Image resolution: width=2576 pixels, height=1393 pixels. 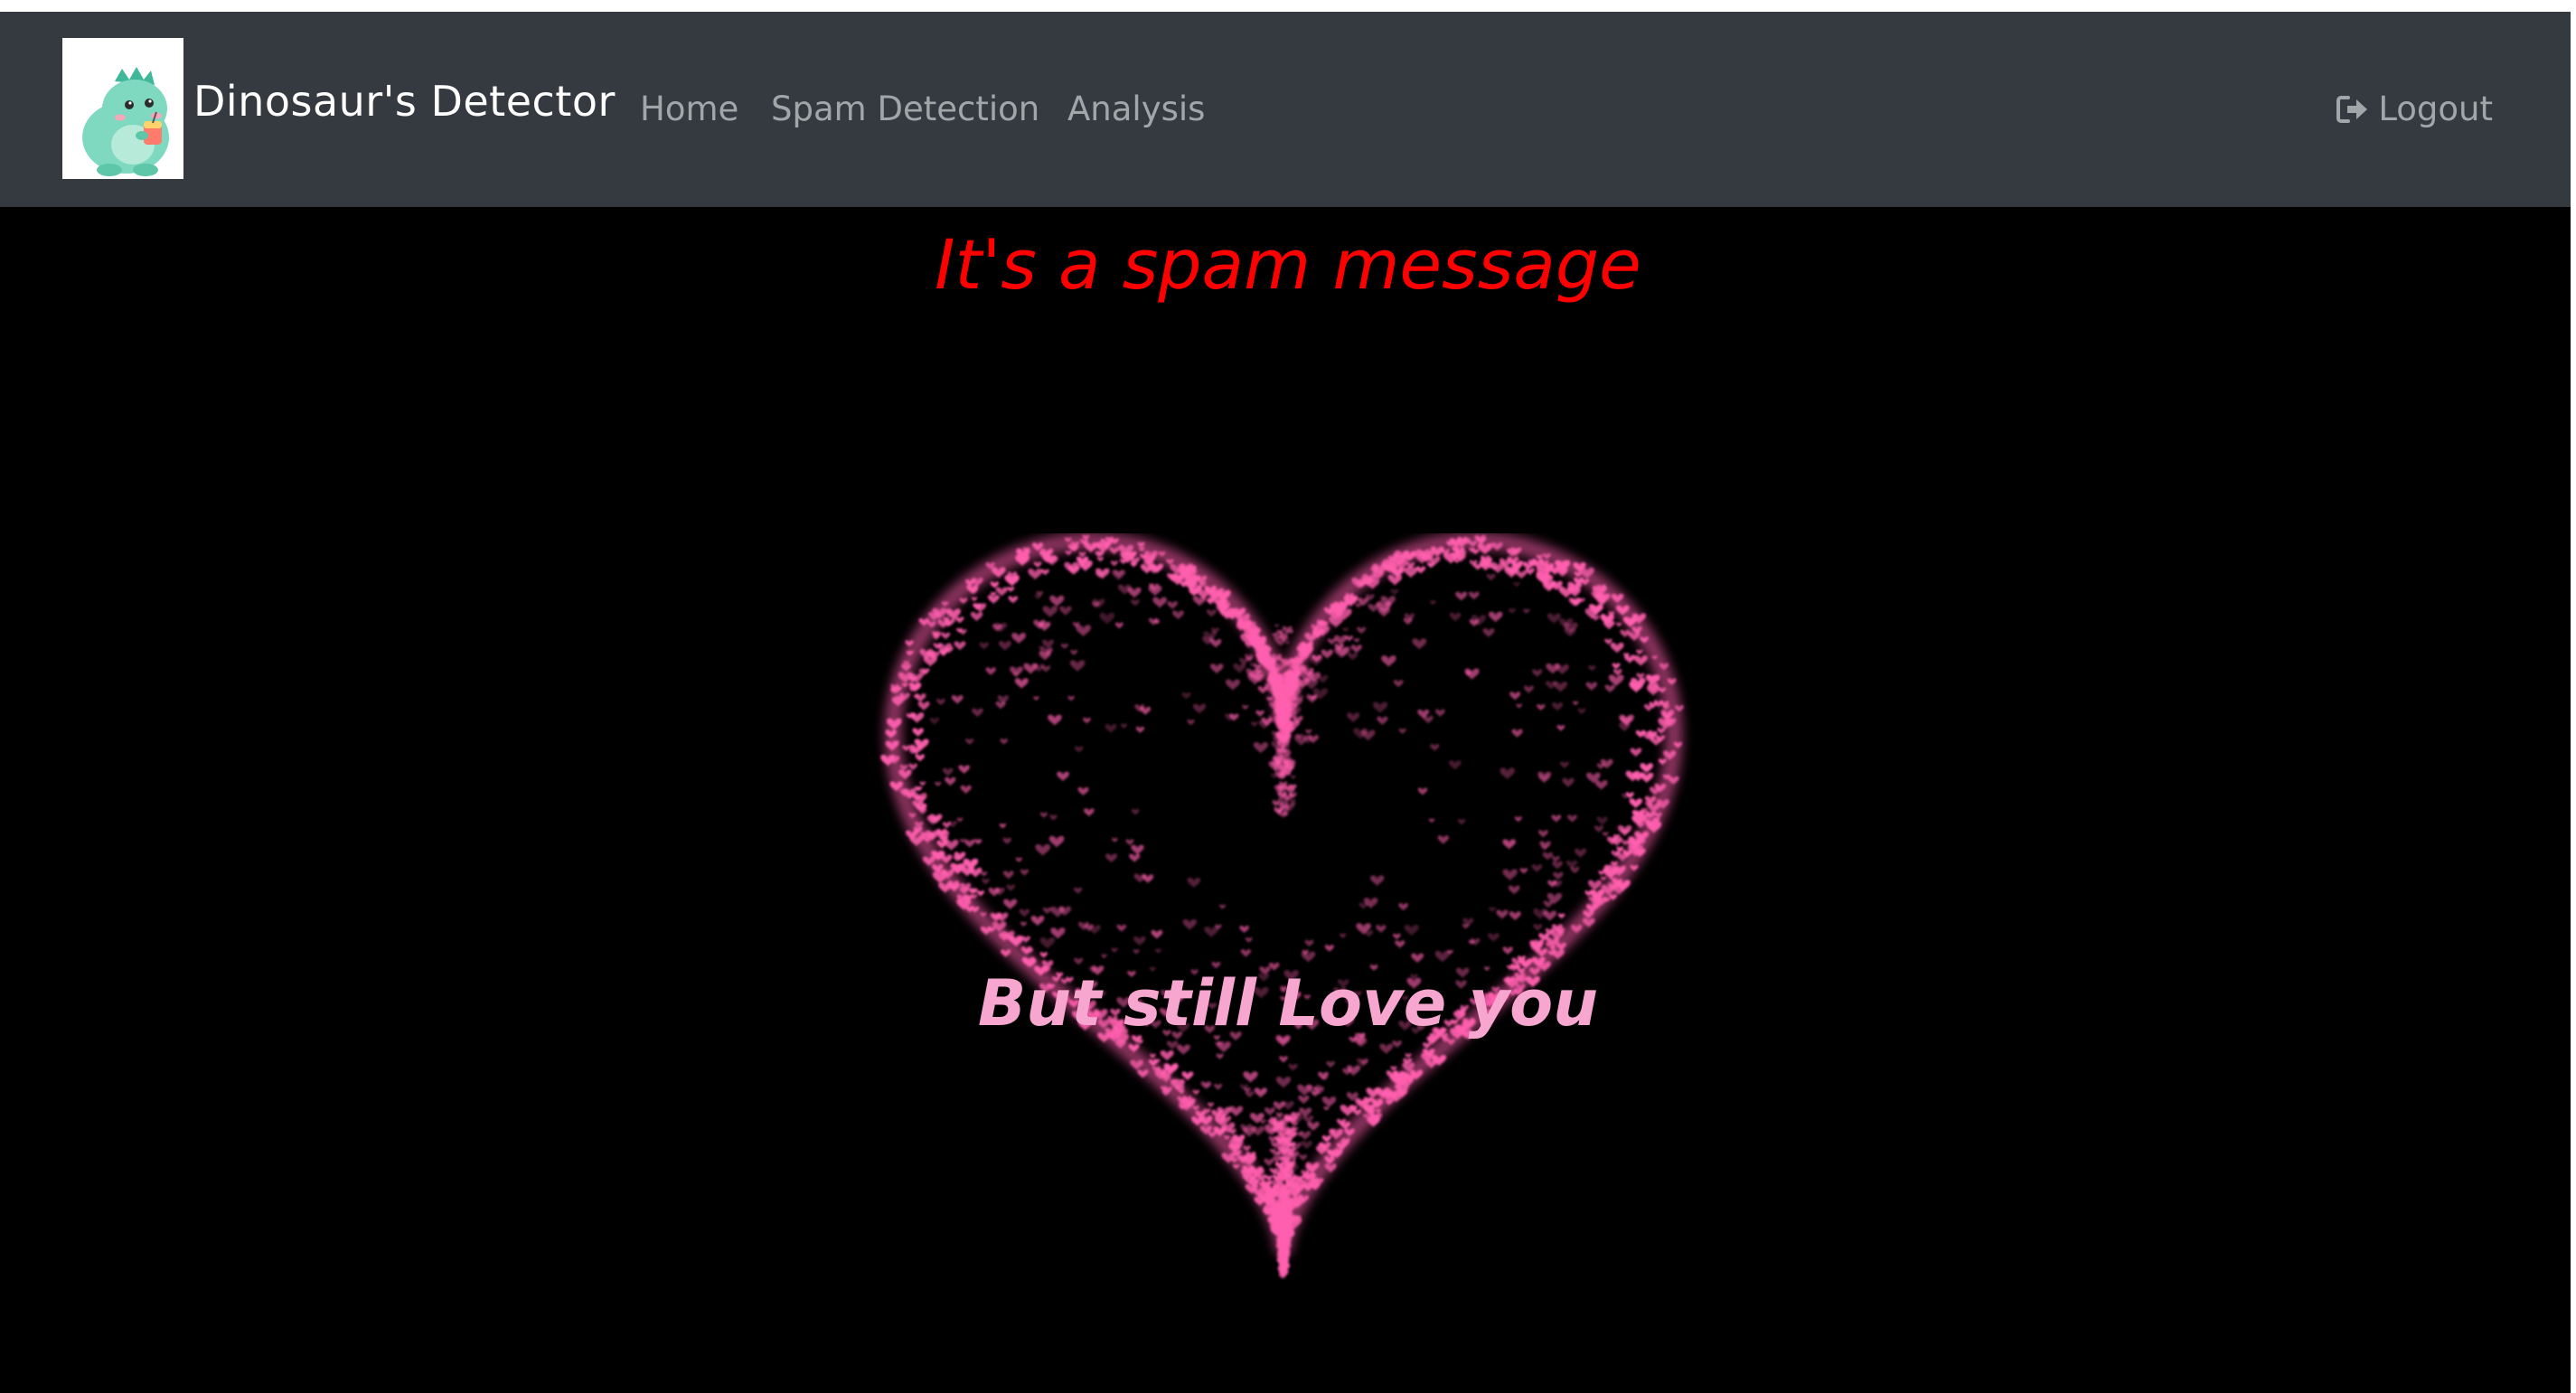 What do you see at coordinates (404, 101) in the screenshot?
I see `brand-title: Dinosaur's Detector` at bounding box center [404, 101].